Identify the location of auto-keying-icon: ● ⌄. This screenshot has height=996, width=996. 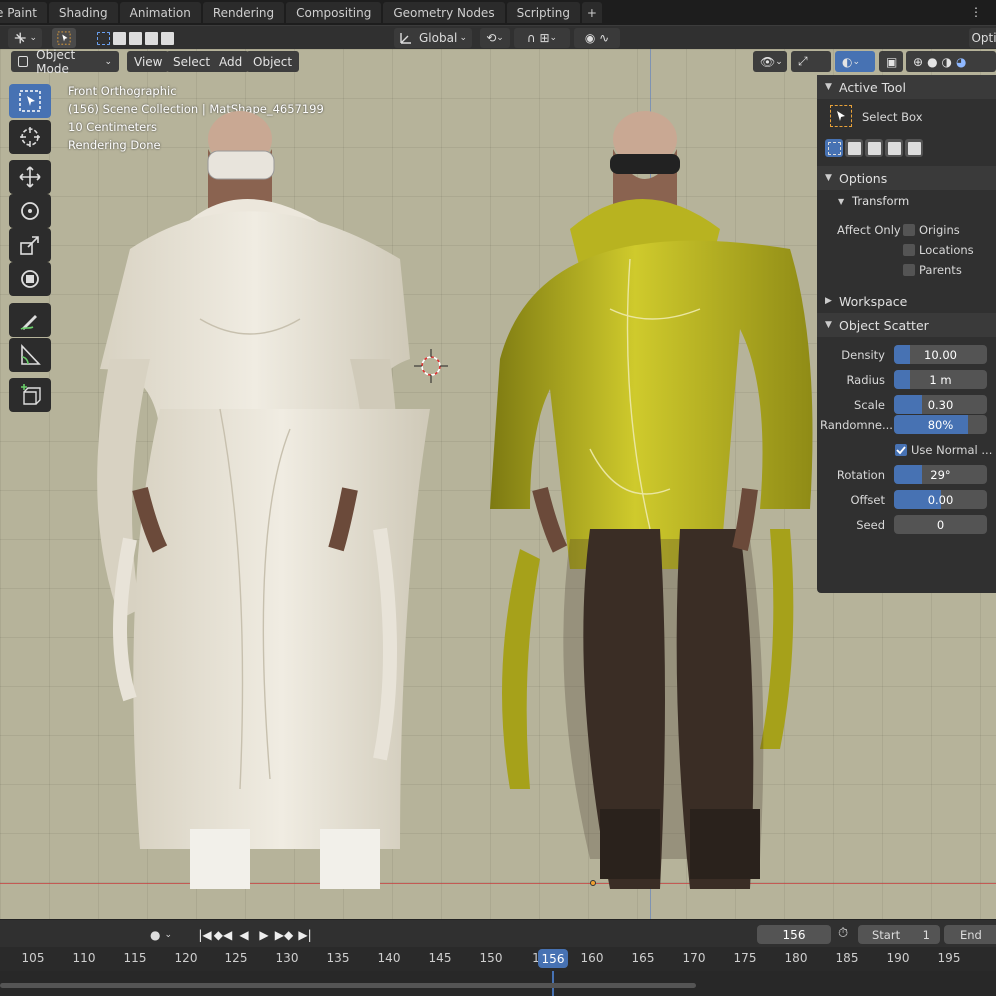
(165, 935).